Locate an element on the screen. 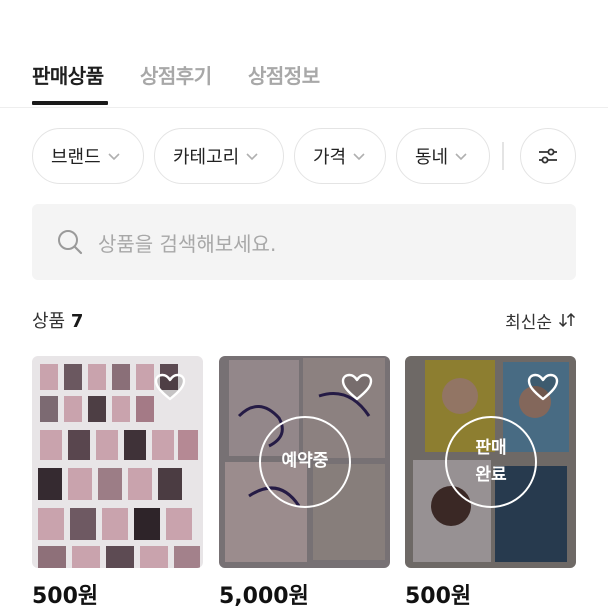 This screenshot has width=608, height=608. category-filter-chip: 카테고리 is located at coordinates (219, 156).